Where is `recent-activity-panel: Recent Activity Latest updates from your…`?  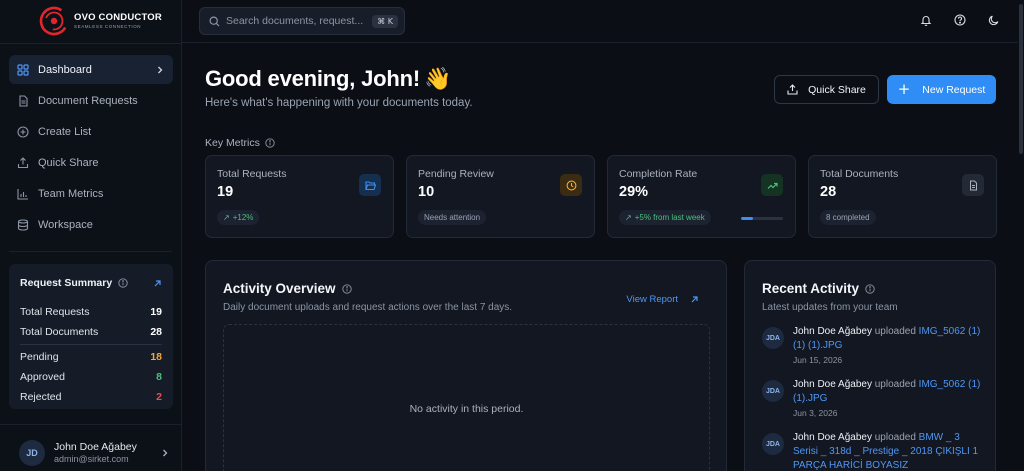 recent-activity-panel: Recent Activity Latest updates from your… is located at coordinates (870, 365).